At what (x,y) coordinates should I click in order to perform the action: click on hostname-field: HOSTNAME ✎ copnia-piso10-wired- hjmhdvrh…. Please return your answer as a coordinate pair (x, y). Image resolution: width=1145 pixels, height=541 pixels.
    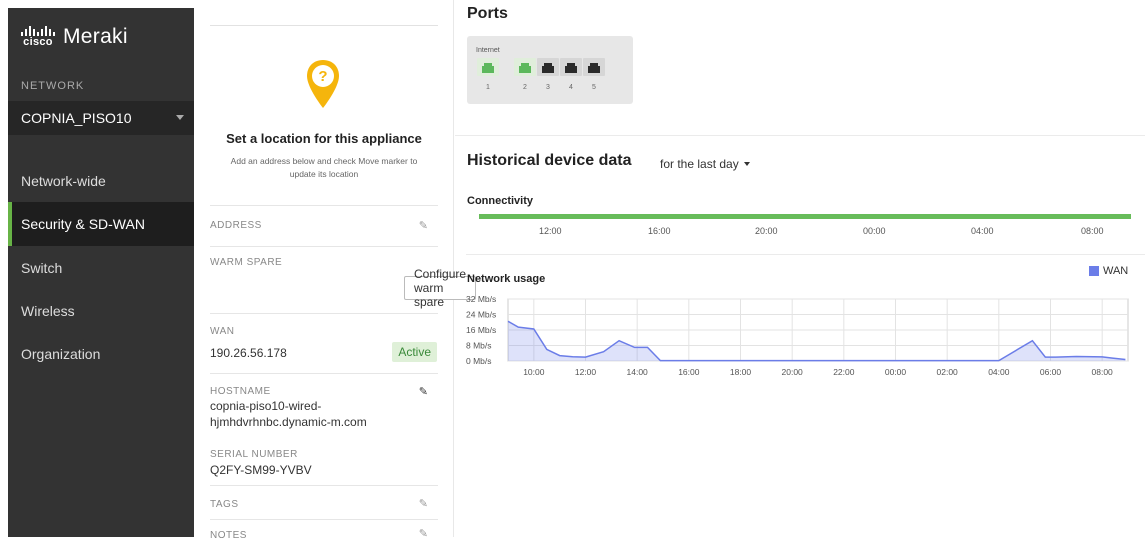
    Looking at the image, I should click on (324, 406).